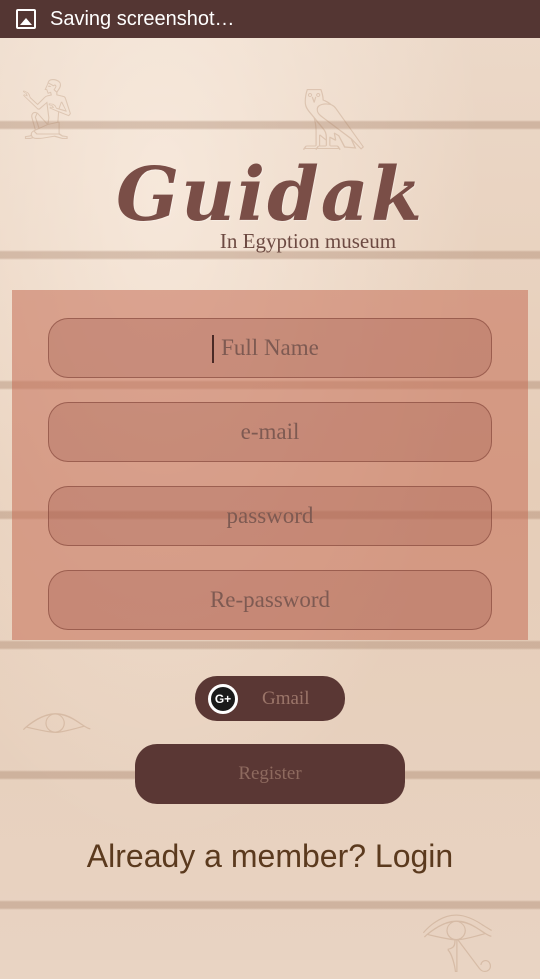 Image resolution: width=540 pixels, height=979 pixels. I want to click on email-field, so click(270, 432).